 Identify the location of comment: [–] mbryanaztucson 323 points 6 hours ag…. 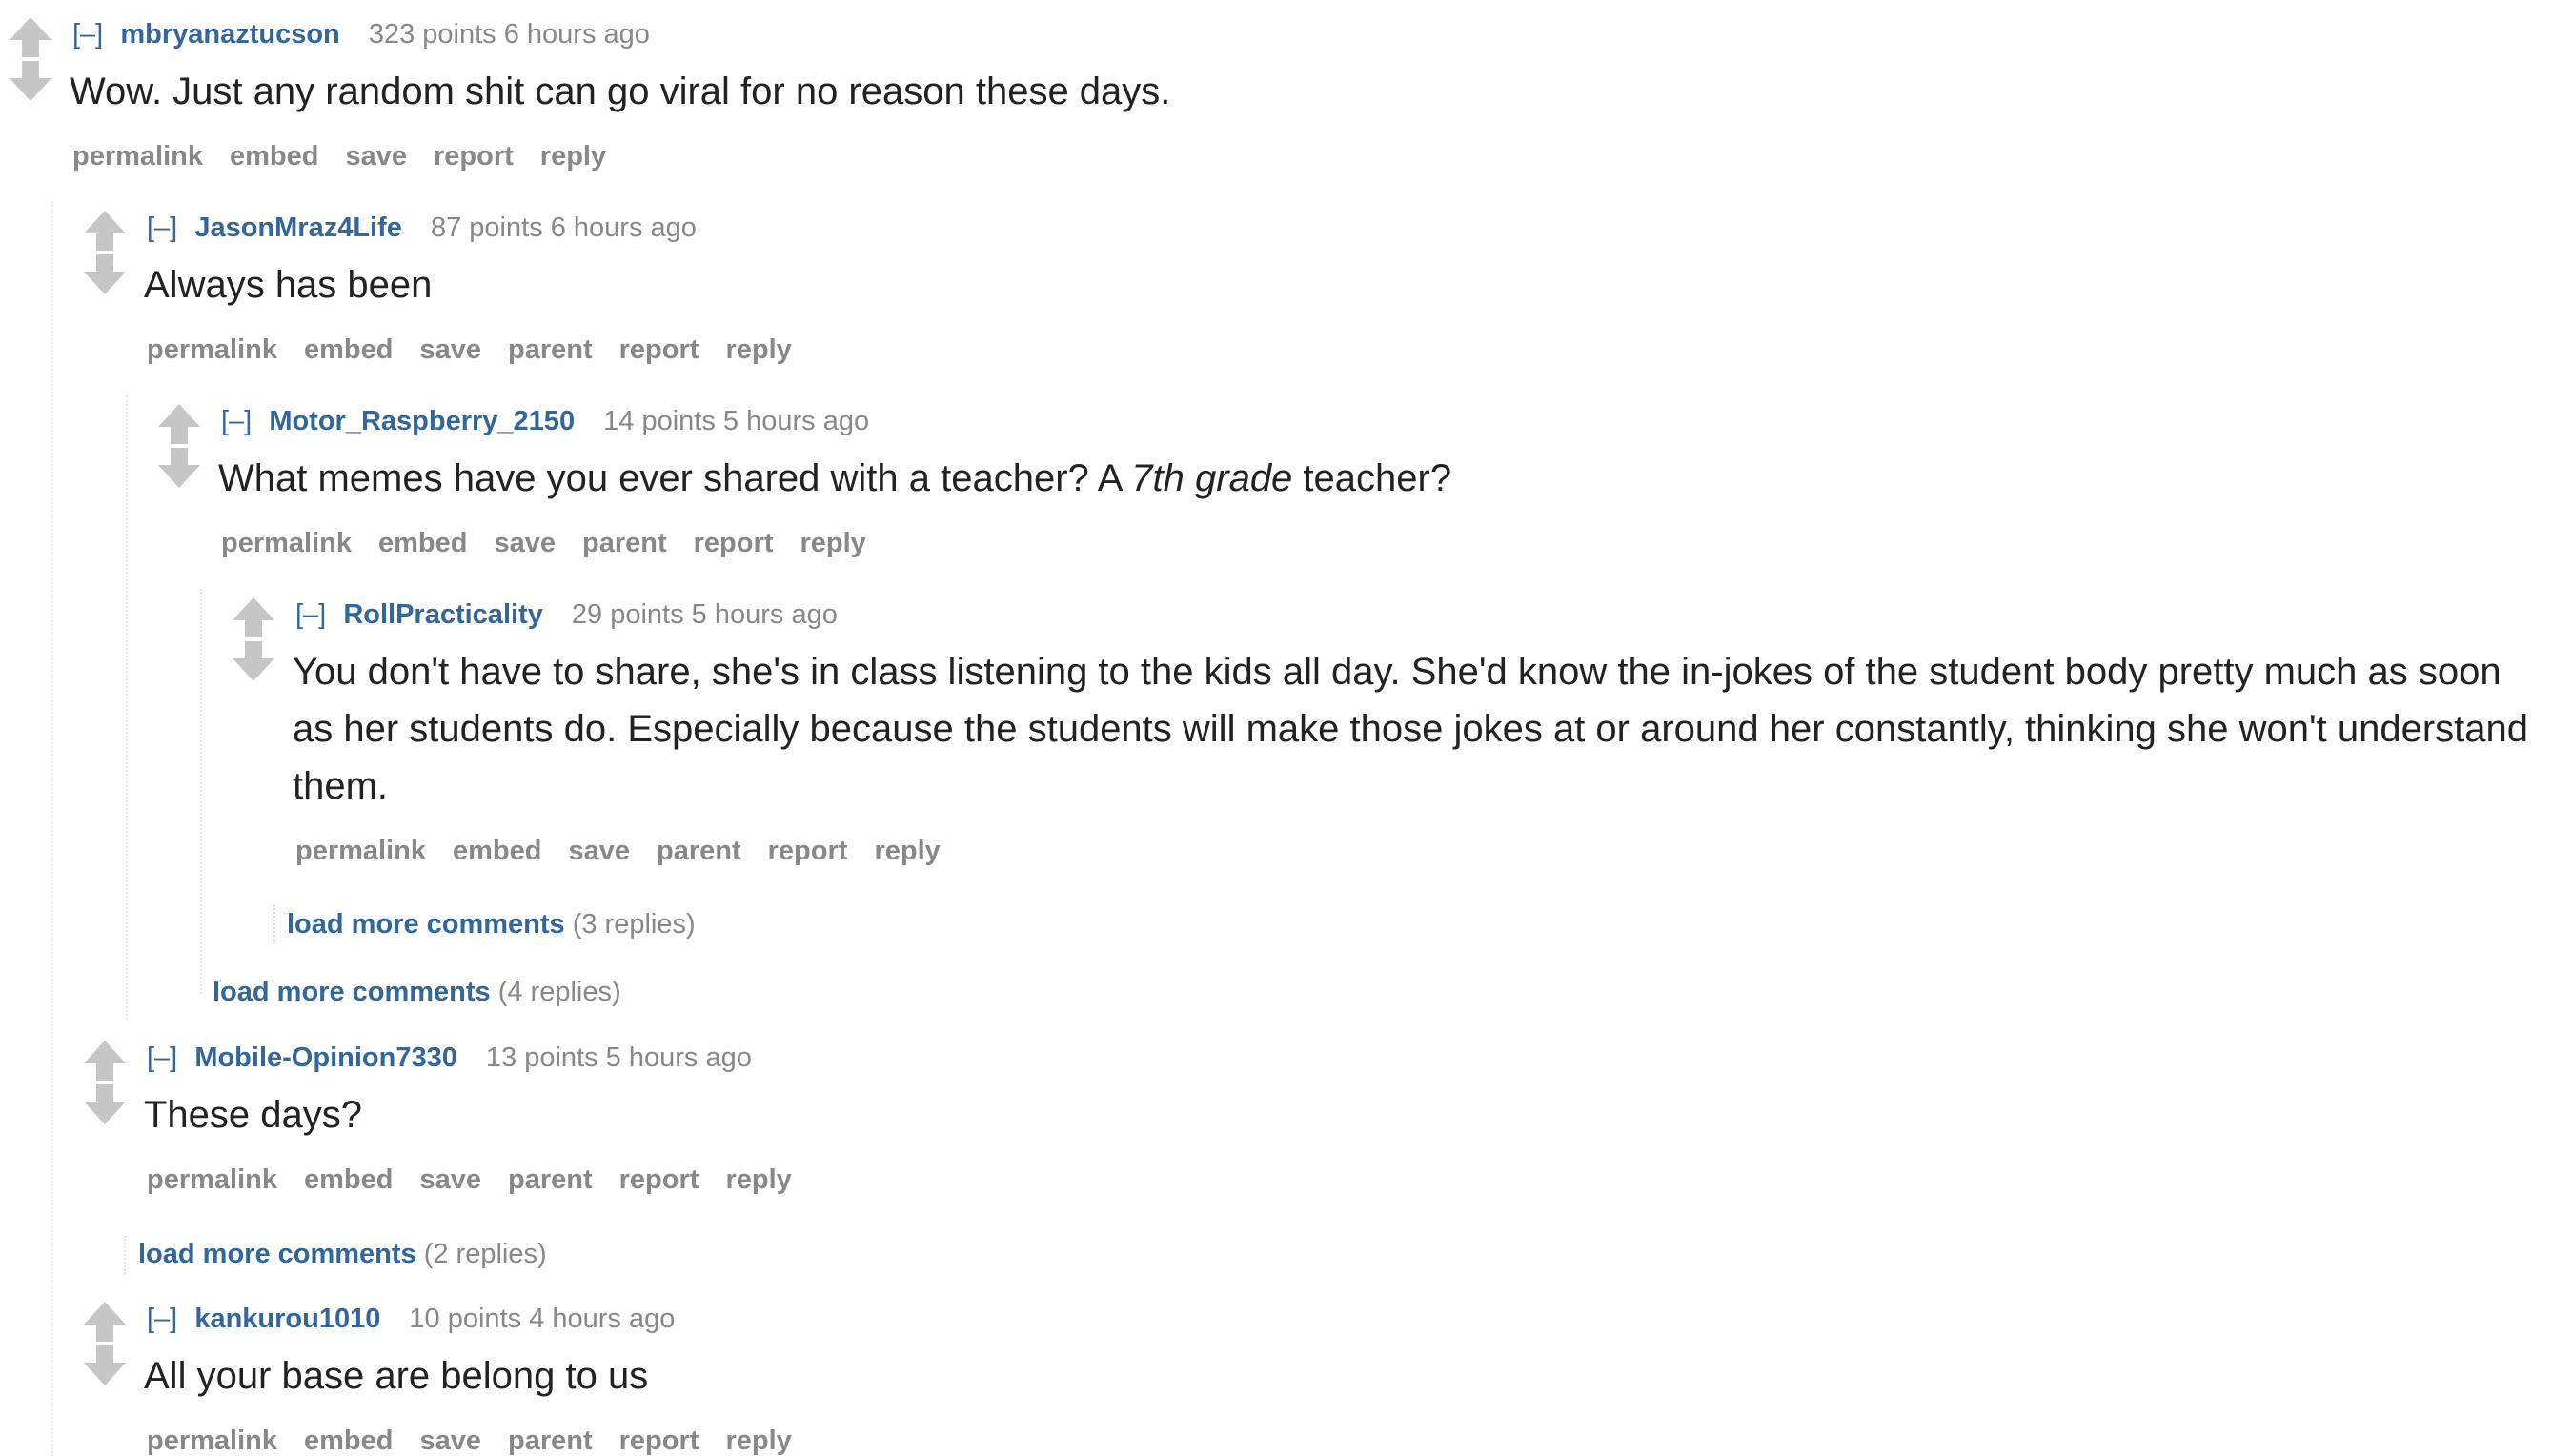
(1268, 101).